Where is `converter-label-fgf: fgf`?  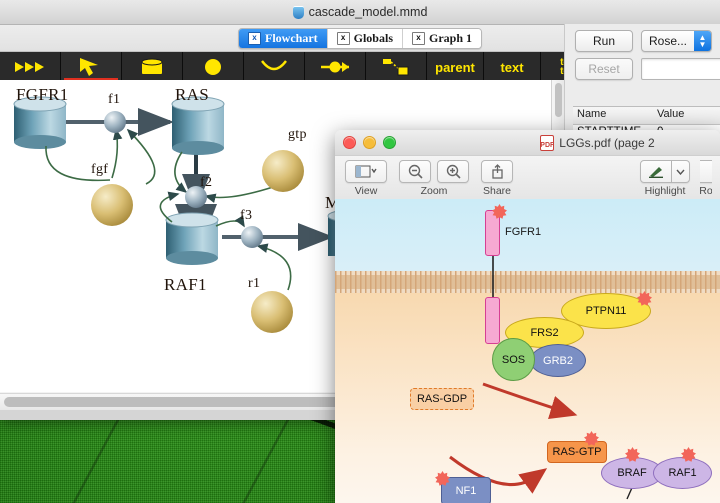
converter-label-fgf: fgf is located at coordinates (100, 169).